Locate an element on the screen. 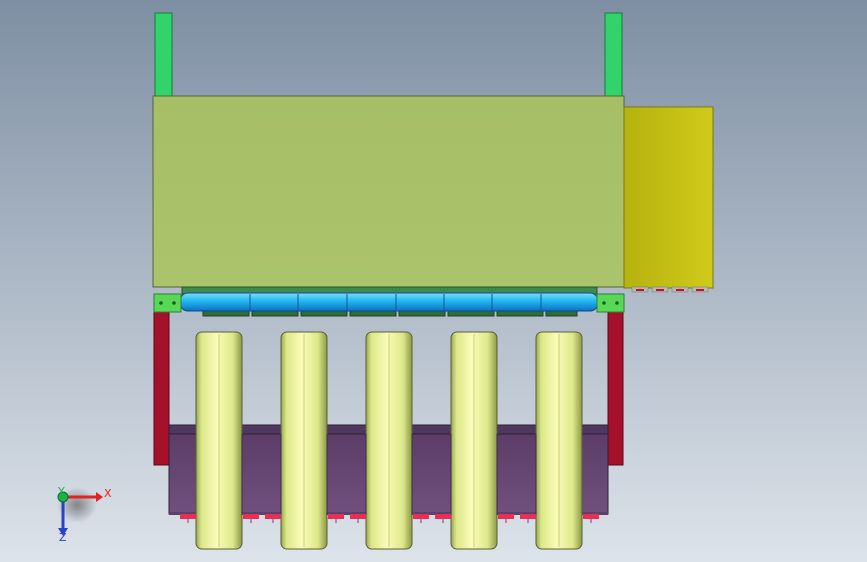 This screenshot has height=562, width=867. z-axis-label: Z is located at coordinates (63, 537).